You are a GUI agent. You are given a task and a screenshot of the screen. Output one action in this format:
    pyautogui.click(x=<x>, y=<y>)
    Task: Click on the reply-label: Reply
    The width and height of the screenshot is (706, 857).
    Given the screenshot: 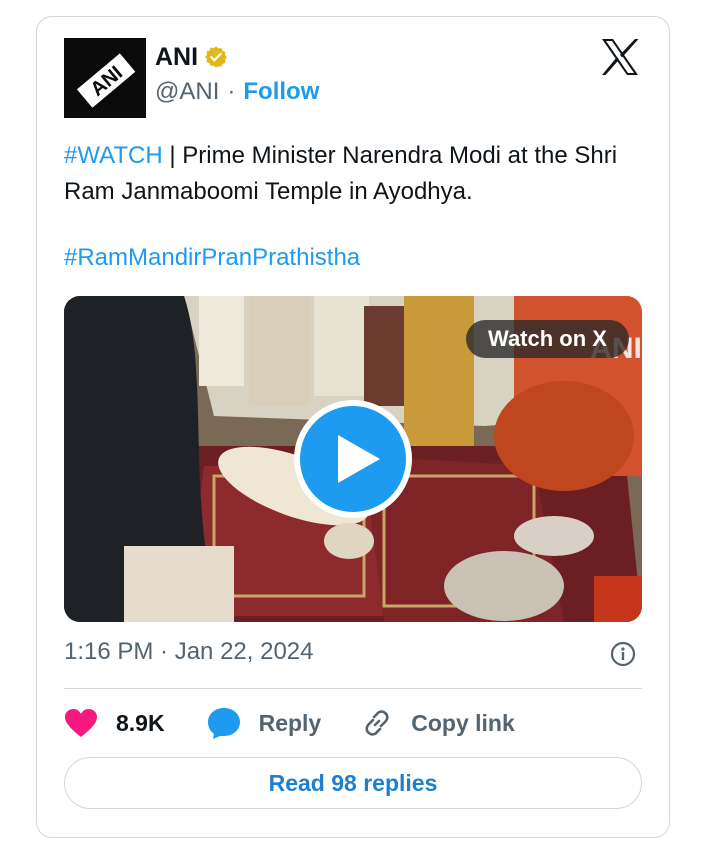 What is the action you would take?
    pyautogui.click(x=290, y=722)
    